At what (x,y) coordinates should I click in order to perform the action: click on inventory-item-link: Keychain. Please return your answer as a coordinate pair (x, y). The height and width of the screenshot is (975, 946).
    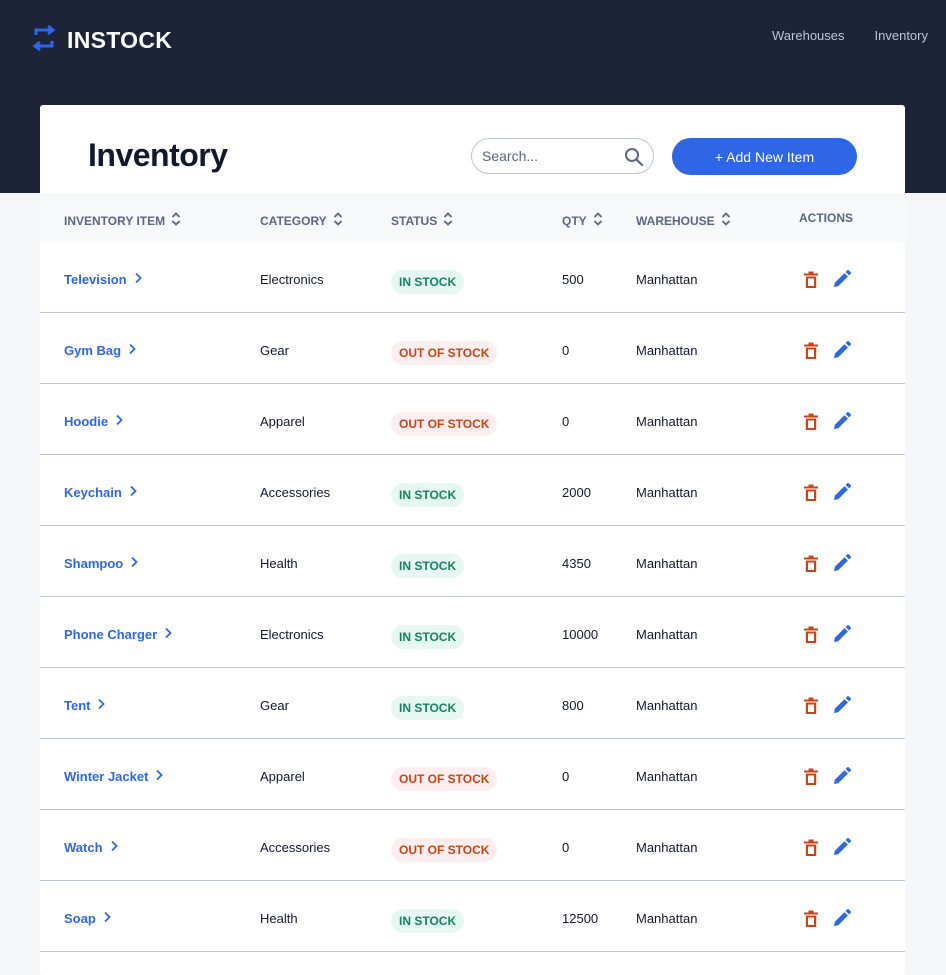
    Looking at the image, I should click on (100, 492).